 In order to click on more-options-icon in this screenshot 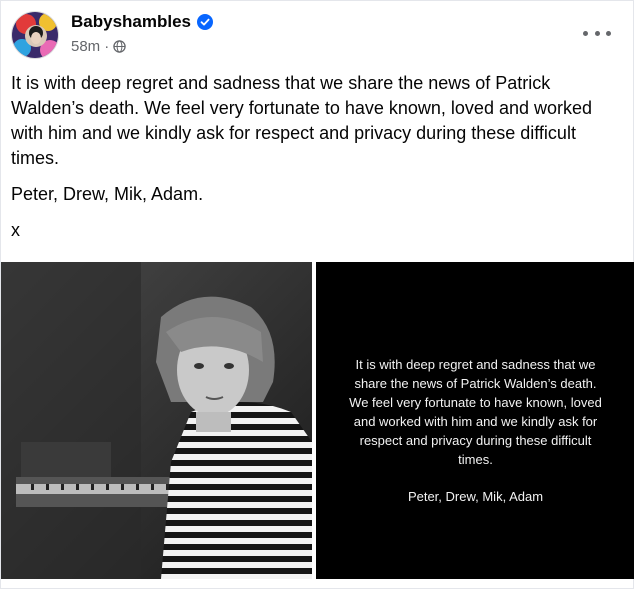, I will do `click(597, 33)`.